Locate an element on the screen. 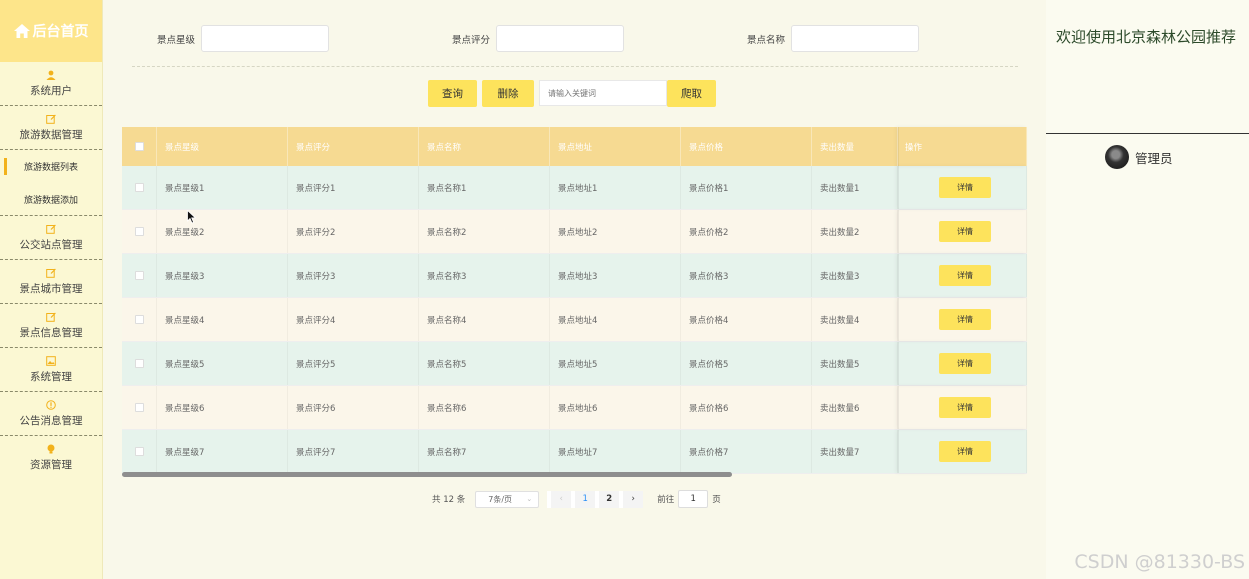 The height and width of the screenshot is (579, 1249). table-row: 景点星级2 景点评分2 景点名称2 景点地址2 景点价格2 卖出数量2 详情 is located at coordinates (574, 232).